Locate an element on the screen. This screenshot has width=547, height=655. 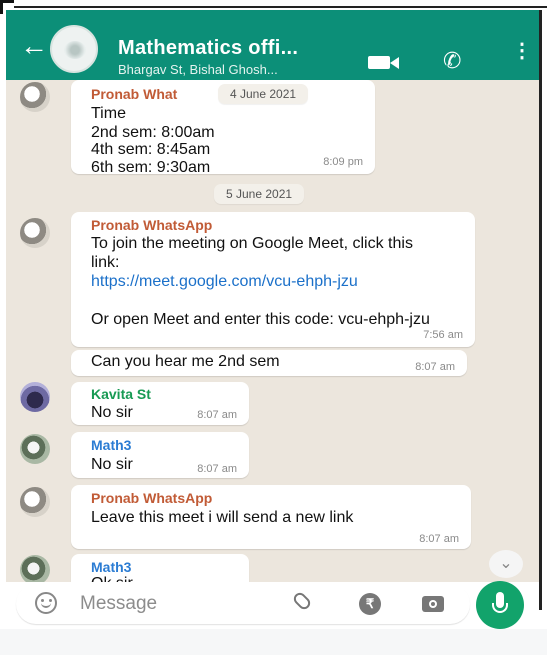
scroll-down-icon: ⌄ is located at coordinates (506, 564).